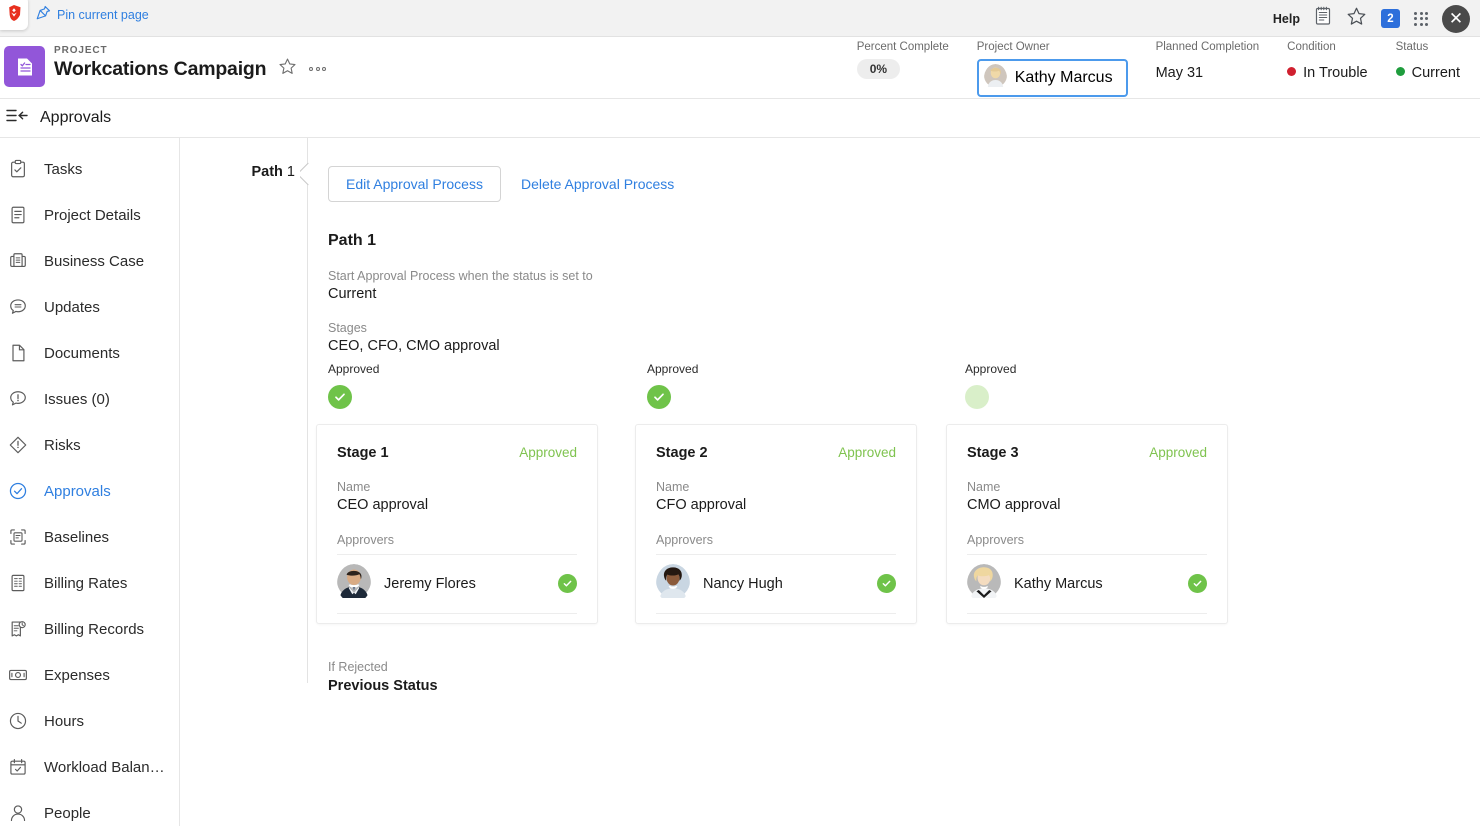 The image size is (1480, 826). Describe the element at coordinates (1456, 18) in the screenshot. I see `close-icon: ✕` at that location.